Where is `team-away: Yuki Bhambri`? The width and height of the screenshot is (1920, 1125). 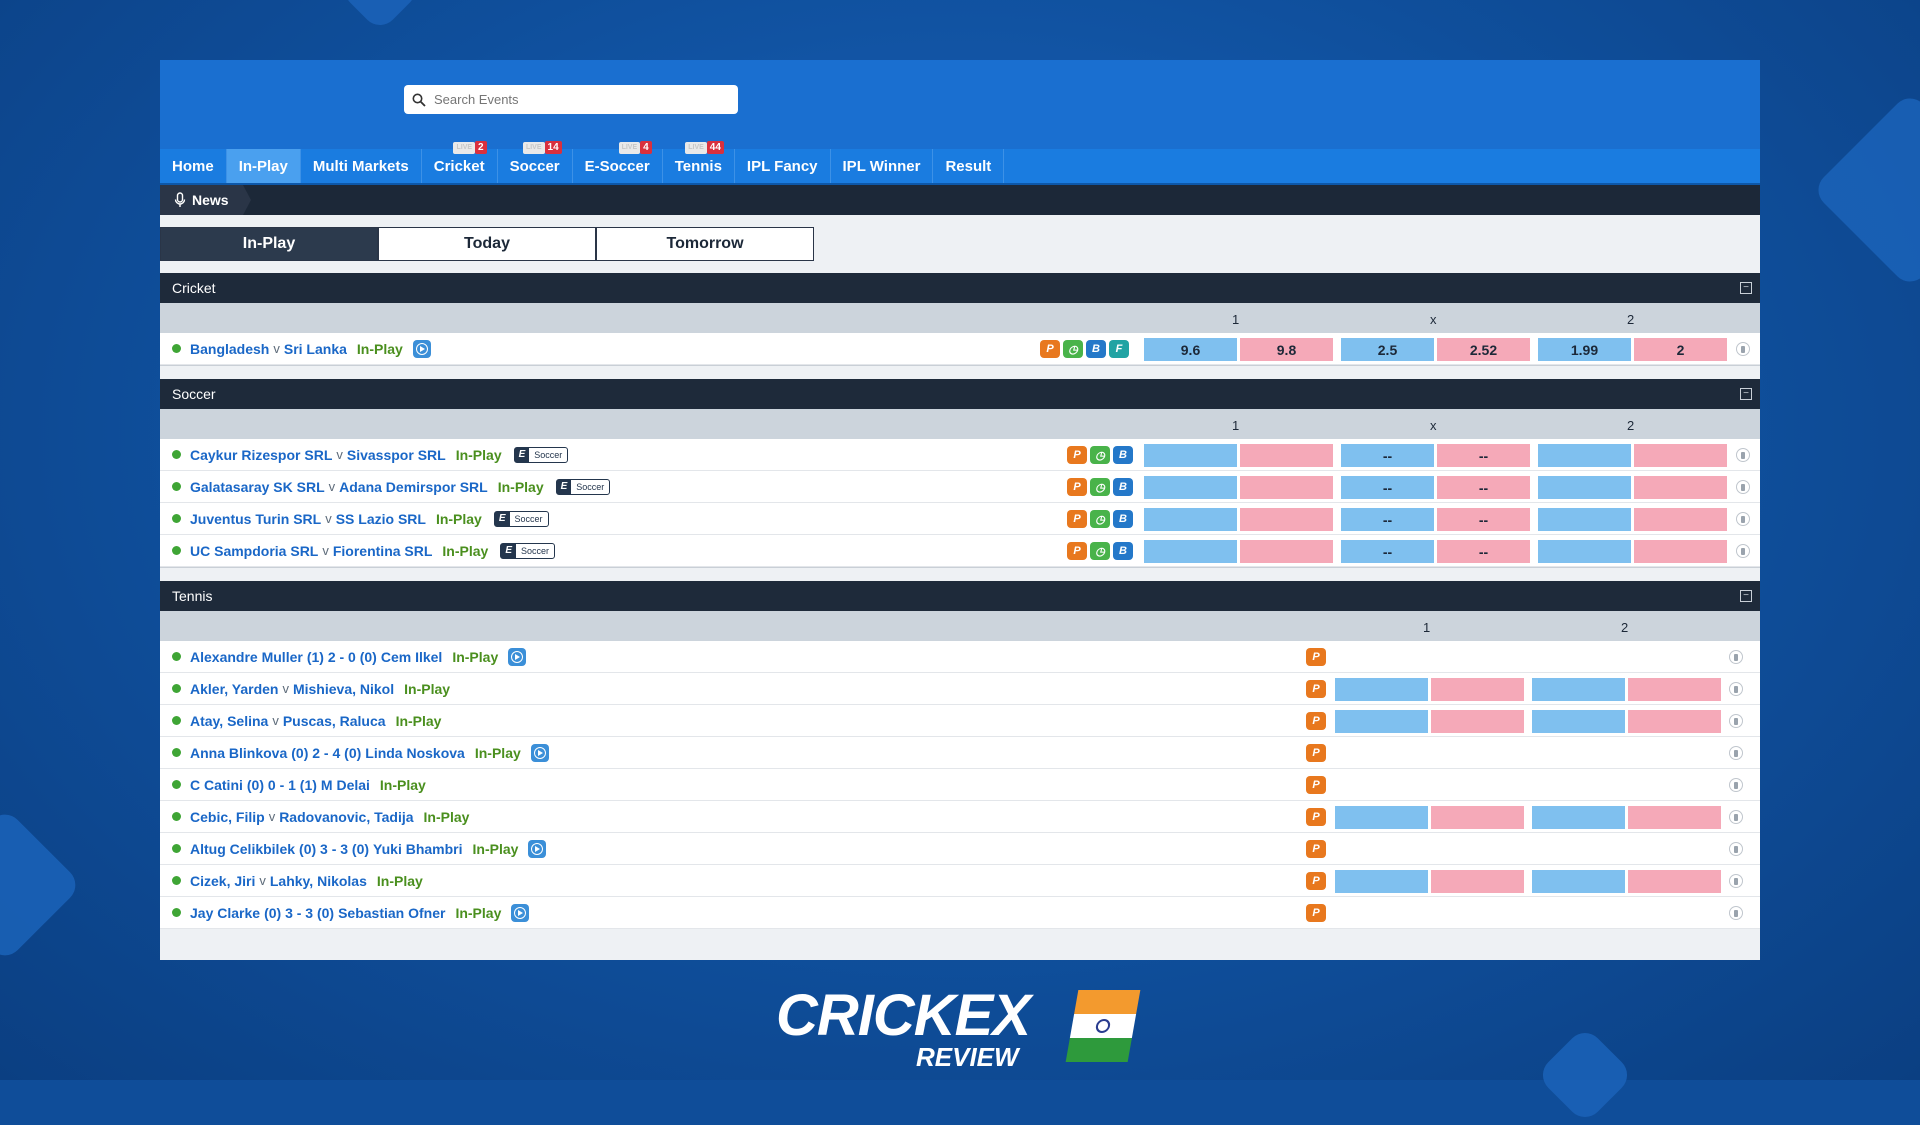 team-away: Yuki Bhambri is located at coordinates (417, 849).